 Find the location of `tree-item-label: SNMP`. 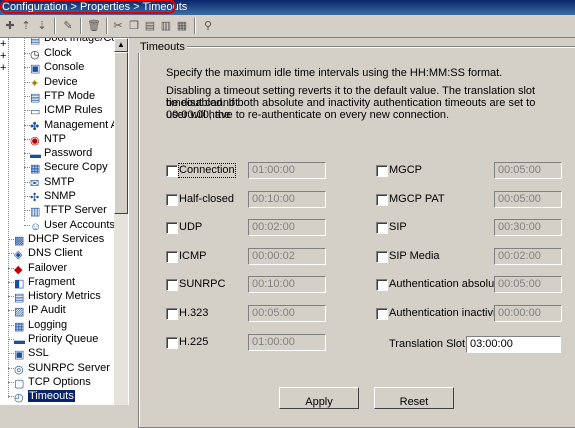

tree-item-label: SNMP is located at coordinates (60, 196).